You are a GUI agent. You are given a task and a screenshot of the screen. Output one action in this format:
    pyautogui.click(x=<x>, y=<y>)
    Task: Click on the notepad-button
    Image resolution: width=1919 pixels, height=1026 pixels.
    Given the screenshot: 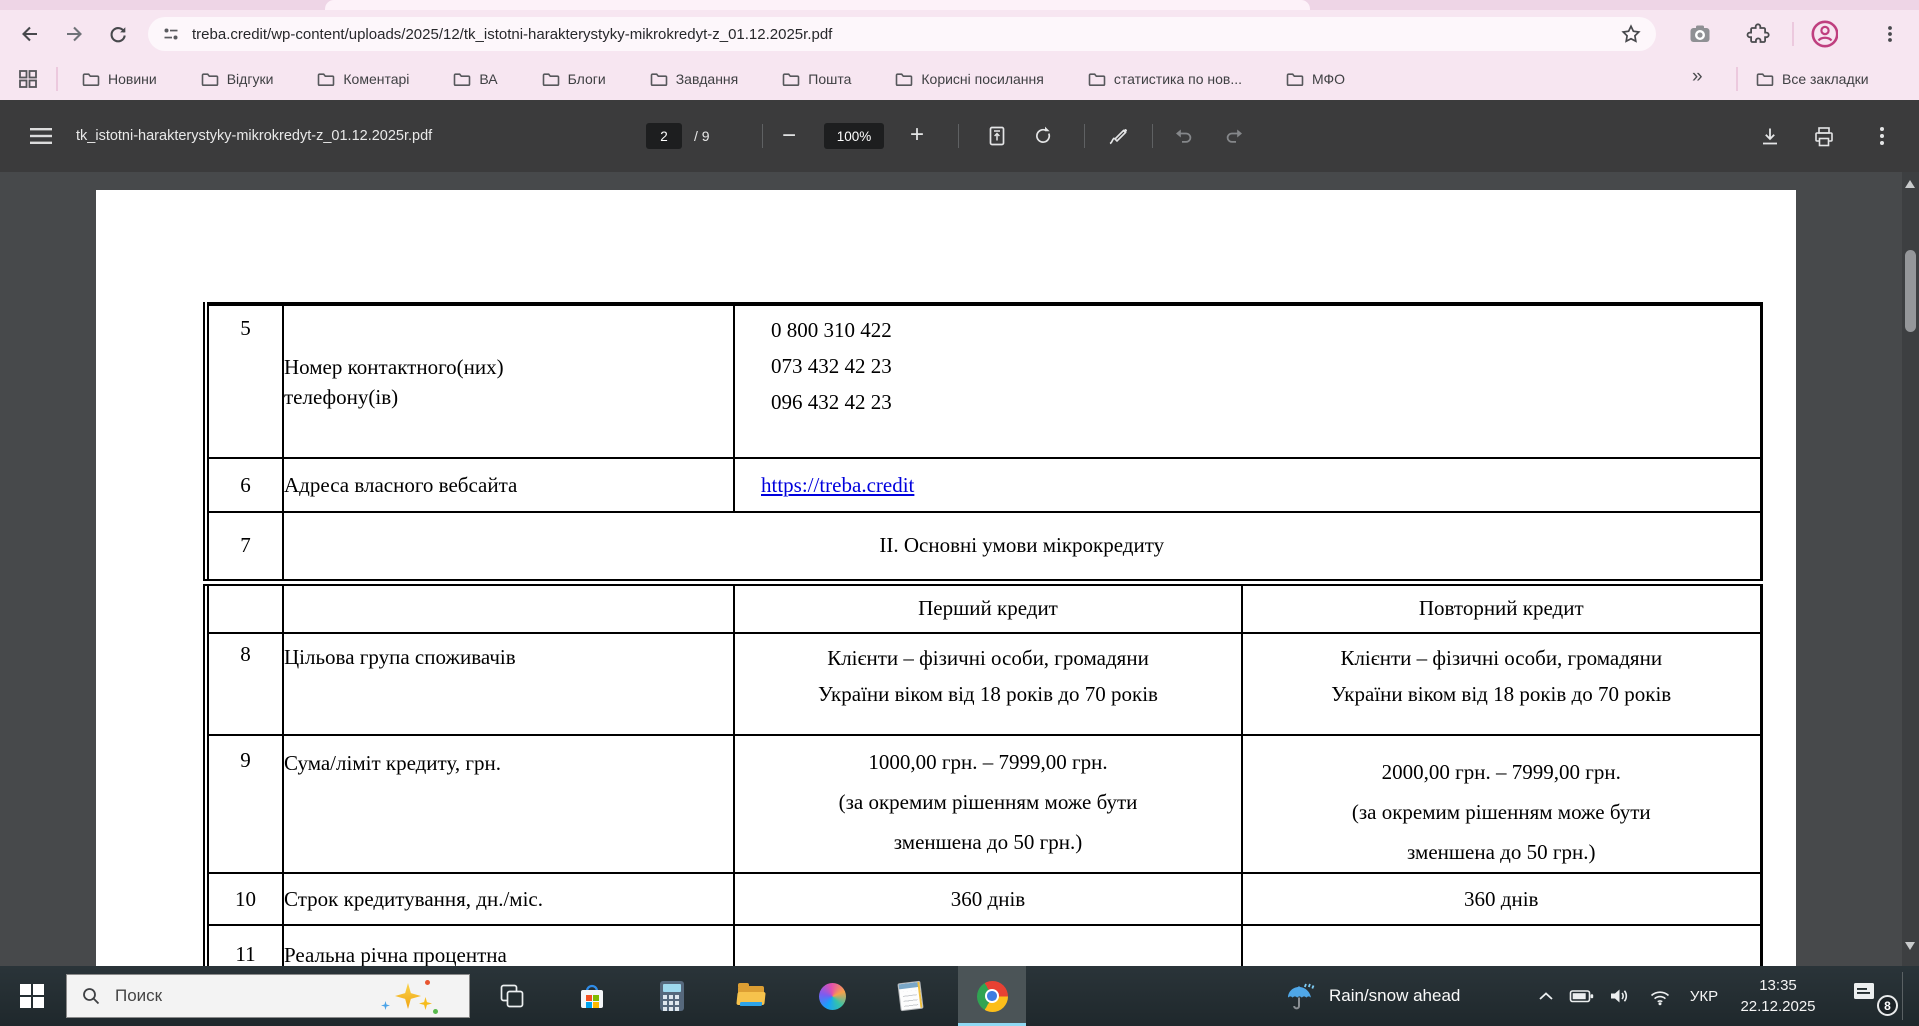 What is the action you would take?
    pyautogui.click(x=910, y=996)
    